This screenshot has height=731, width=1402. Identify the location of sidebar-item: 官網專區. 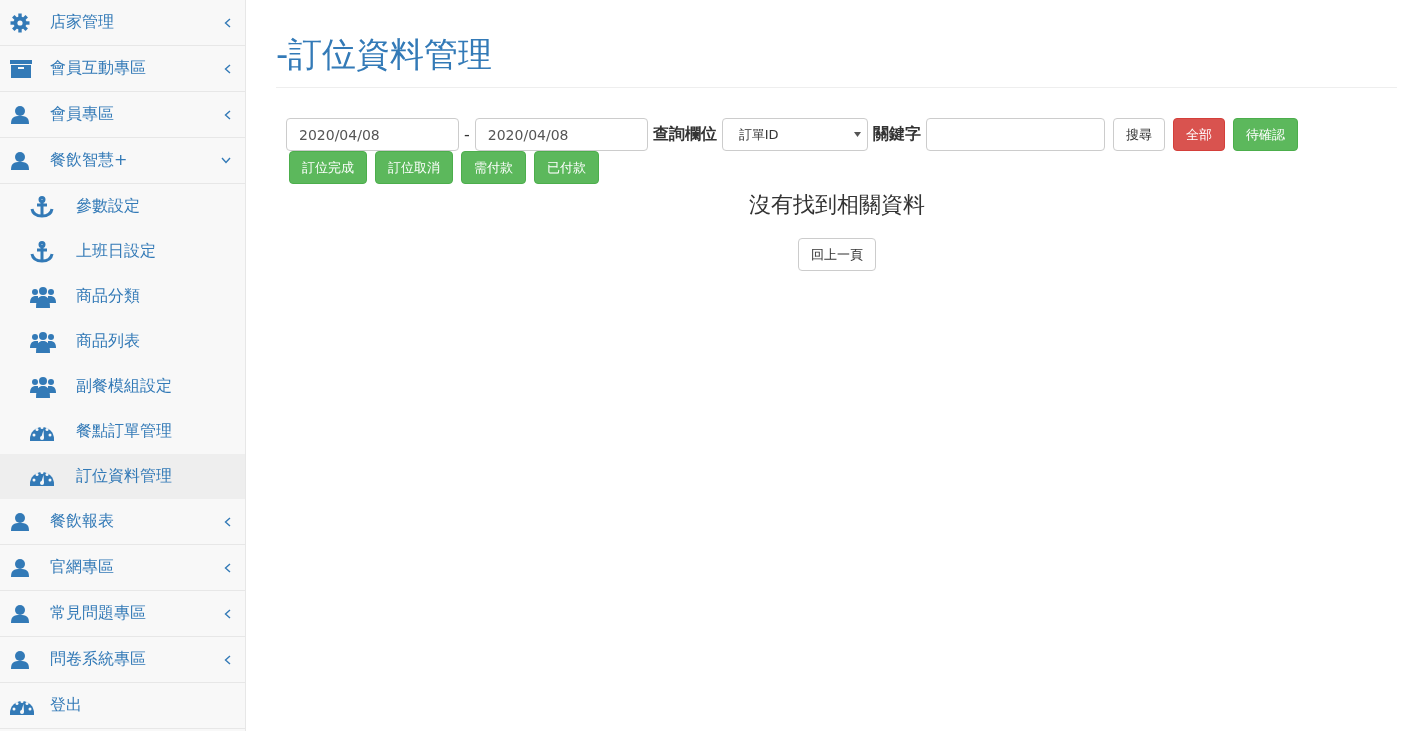
(122, 568).